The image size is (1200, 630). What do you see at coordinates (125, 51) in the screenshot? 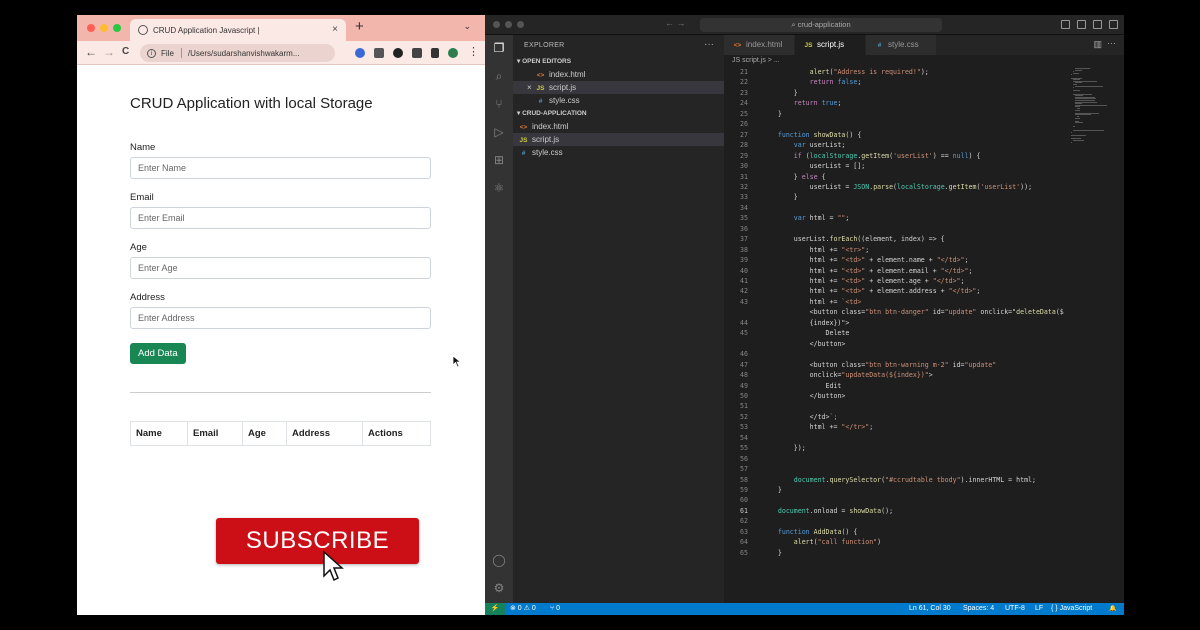
I see `reload-button: C` at bounding box center [125, 51].